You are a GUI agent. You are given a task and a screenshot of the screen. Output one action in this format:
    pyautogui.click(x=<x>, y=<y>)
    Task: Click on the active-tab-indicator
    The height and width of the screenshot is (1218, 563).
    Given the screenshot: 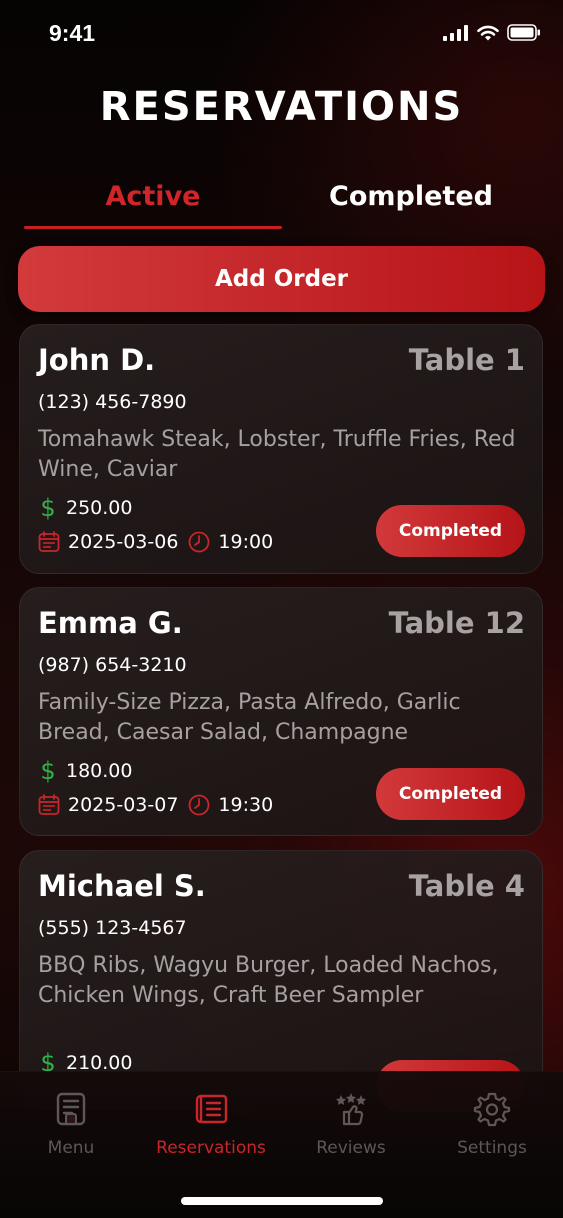 What is the action you would take?
    pyautogui.click(x=153, y=227)
    